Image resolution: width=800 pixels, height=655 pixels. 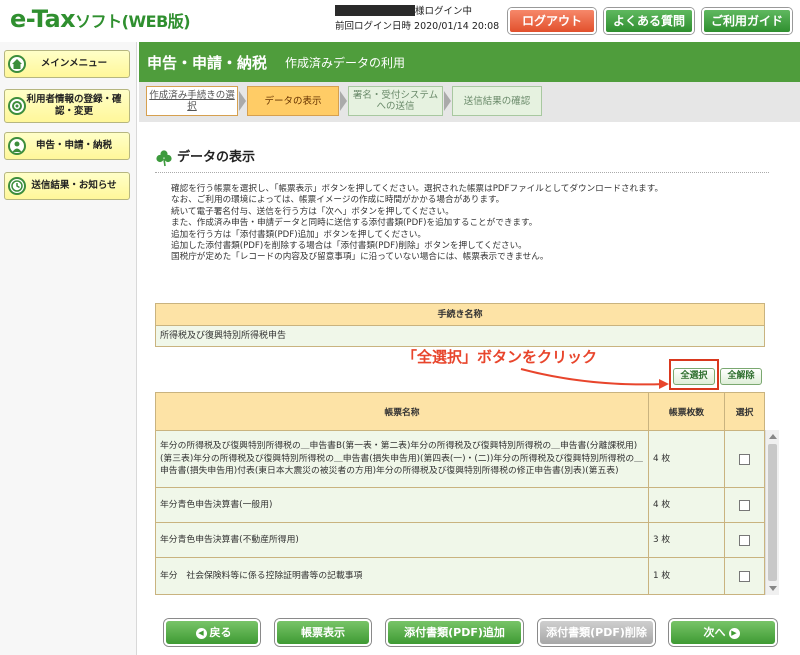 What do you see at coordinates (373, 26) in the screenshot?
I see `last-login-label: 前回ログイン日時` at bounding box center [373, 26].